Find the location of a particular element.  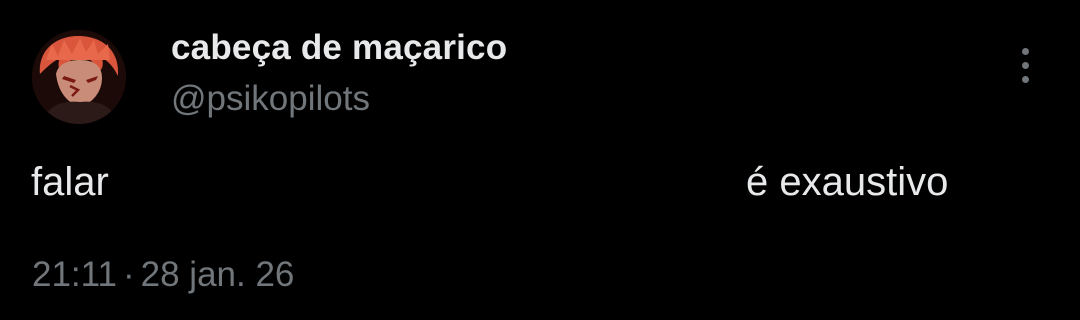

author-handle: @psikopilots is located at coordinates (270, 99).